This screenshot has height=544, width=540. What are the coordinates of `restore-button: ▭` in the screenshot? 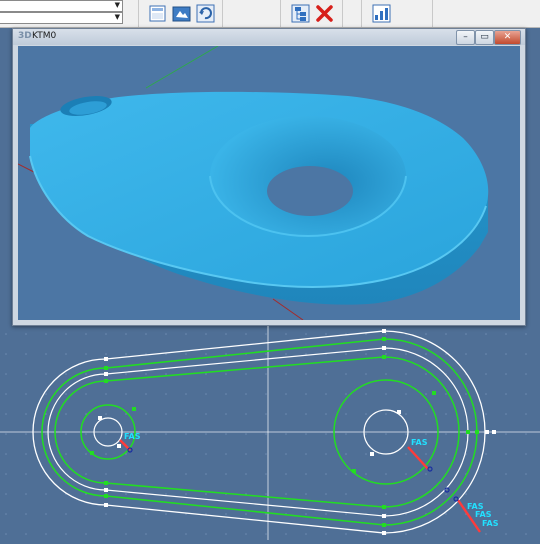 It's located at (484, 37).